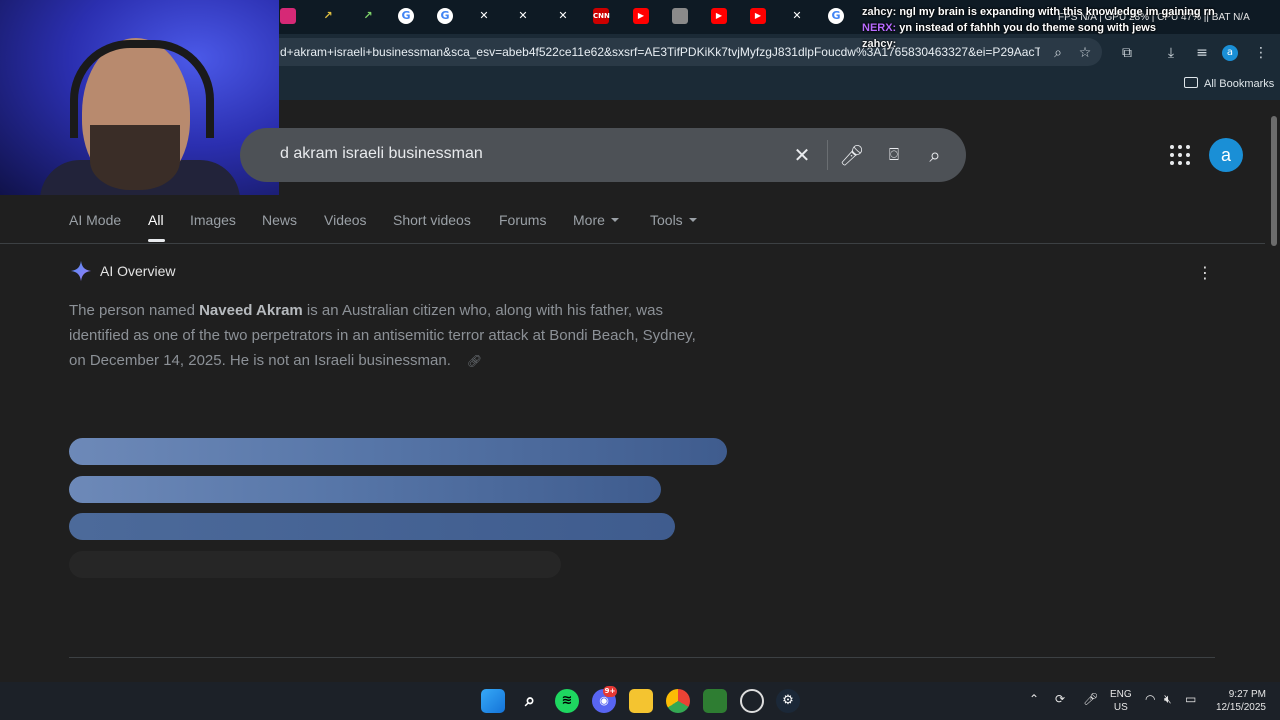 This screenshot has height=720, width=1280. I want to click on tab-more: More, so click(596, 220).